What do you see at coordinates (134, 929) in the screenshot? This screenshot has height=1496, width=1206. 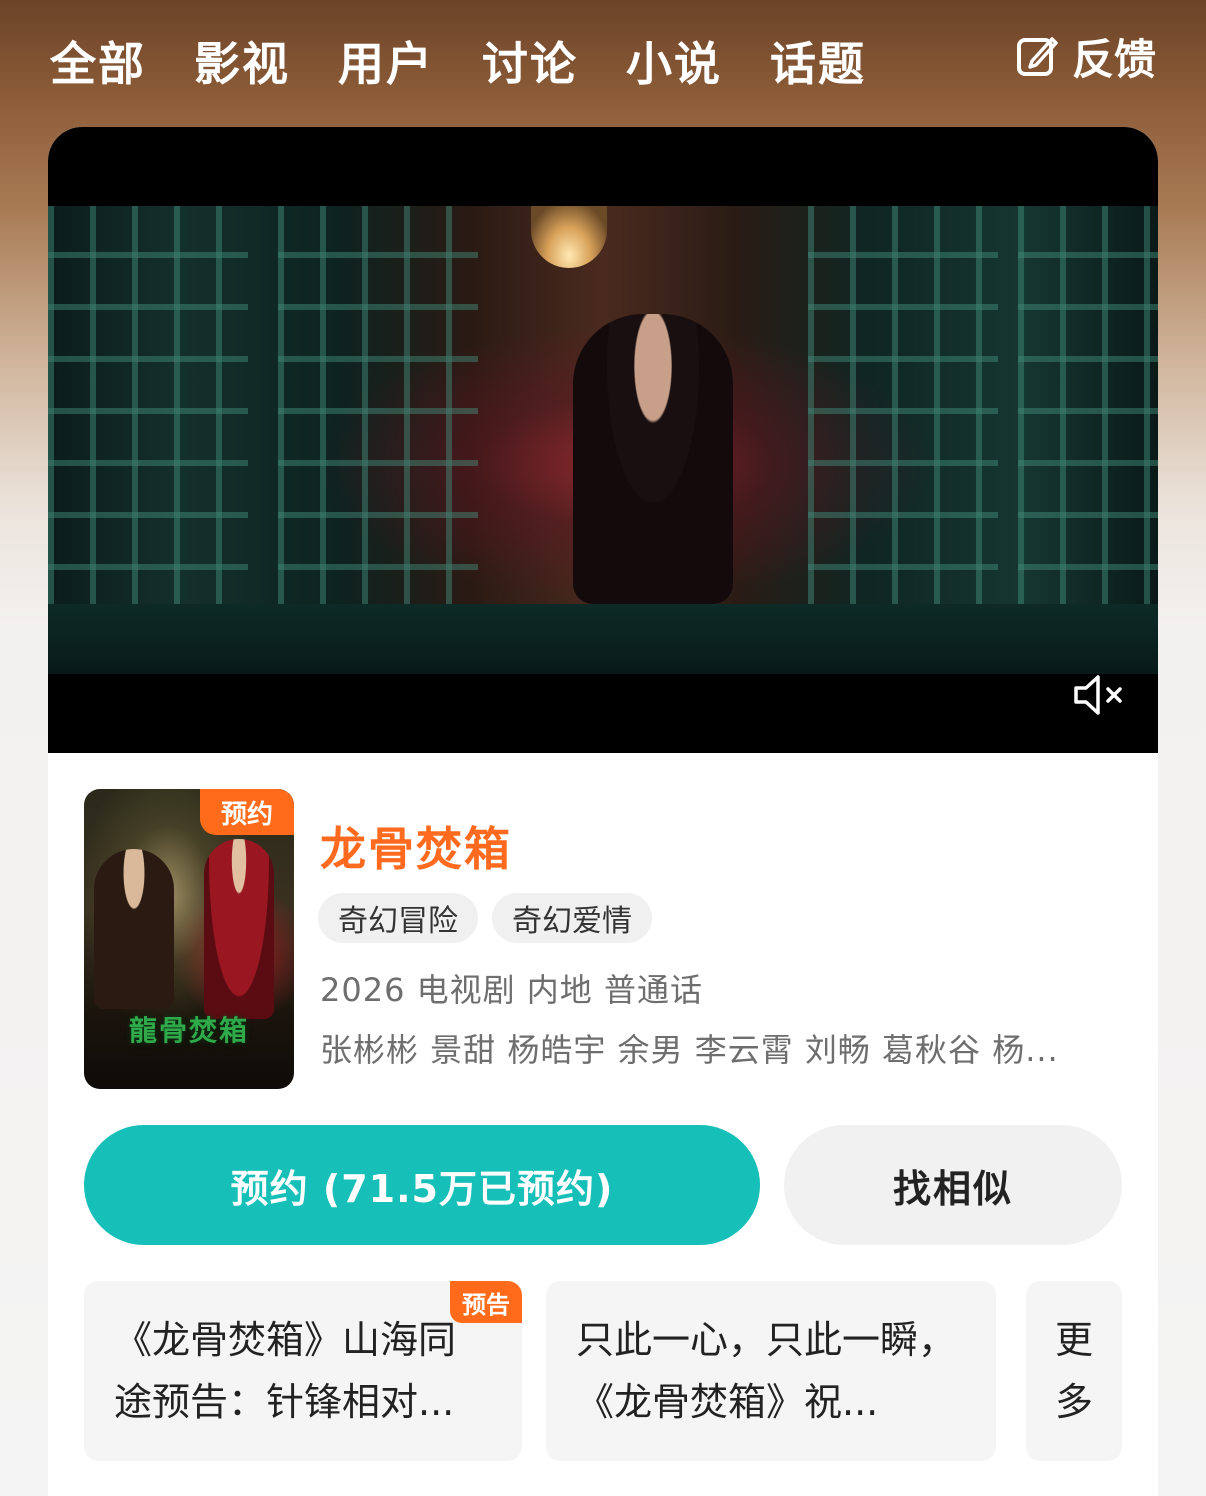 I see `poster-figure-left` at bounding box center [134, 929].